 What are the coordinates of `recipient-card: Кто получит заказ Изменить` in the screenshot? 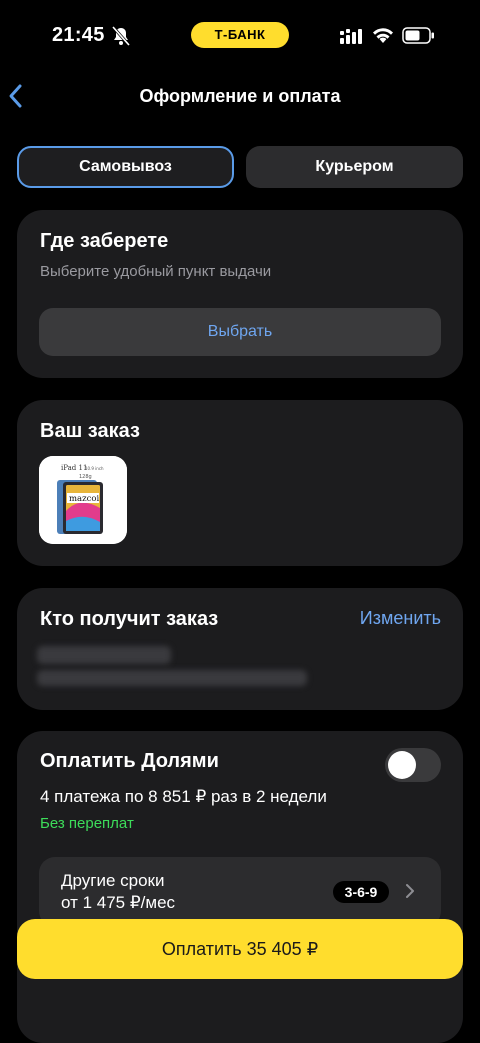 It's located at (240, 649).